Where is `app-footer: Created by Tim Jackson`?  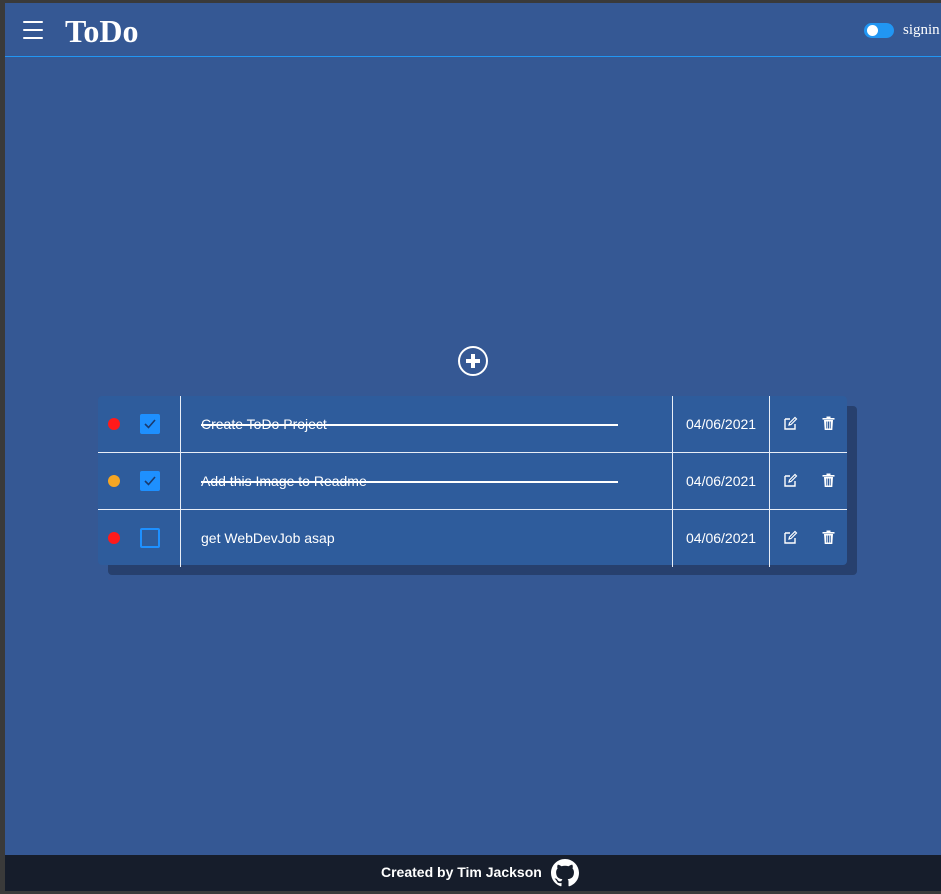
app-footer: Created by Tim Jackson is located at coordinates (473, 873).